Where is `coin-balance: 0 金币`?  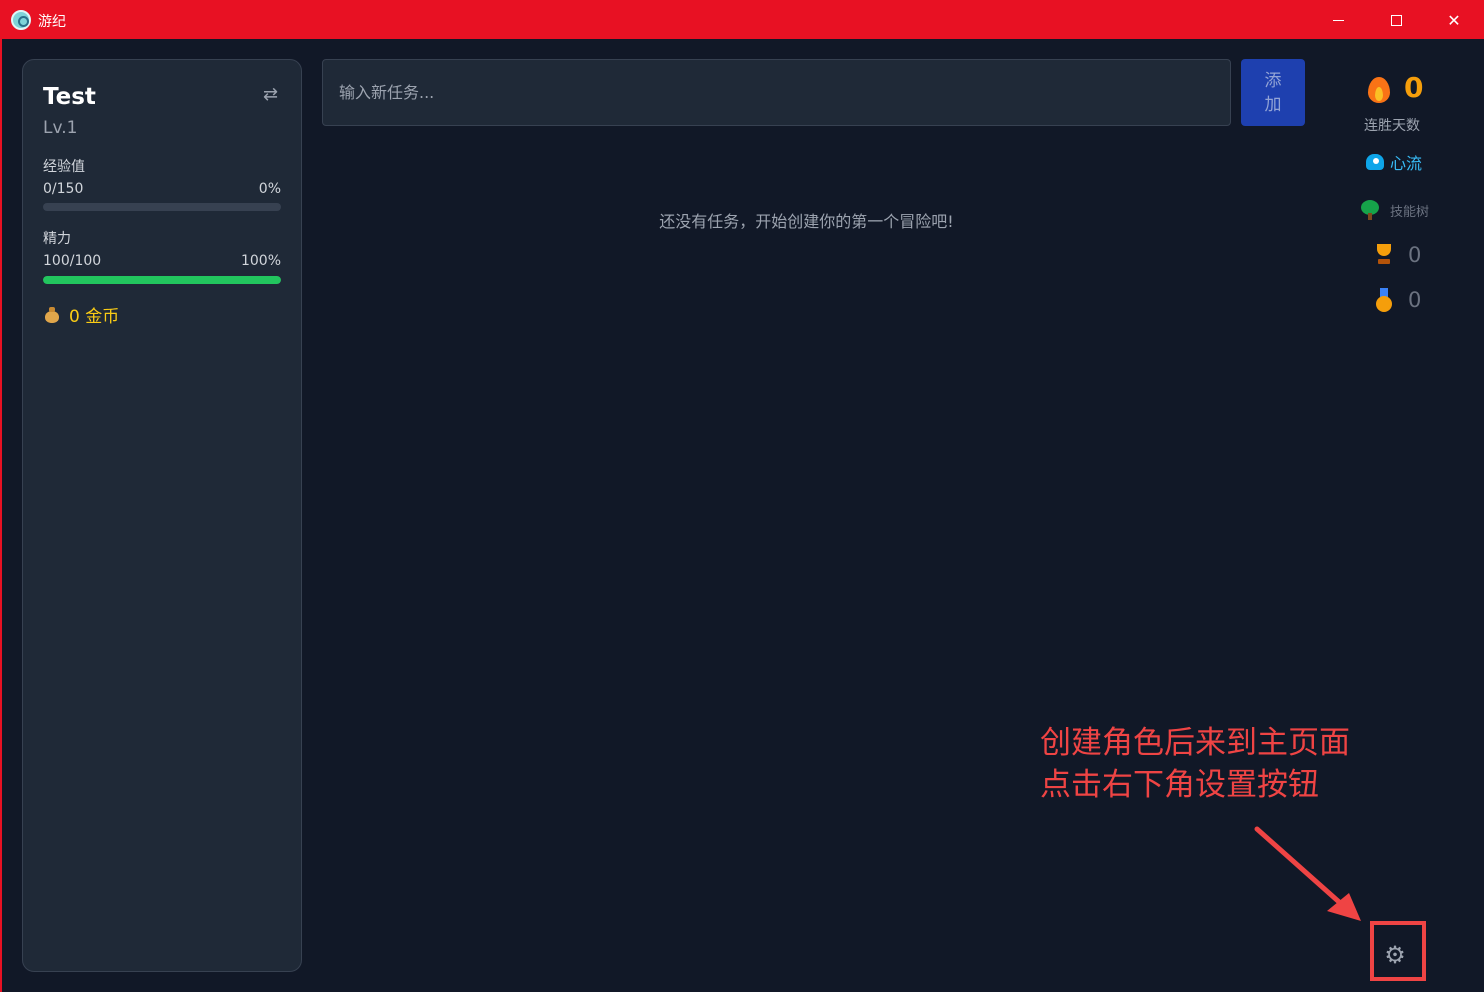 coin-balance: 0 金币 is located at coordinates (81, 314).